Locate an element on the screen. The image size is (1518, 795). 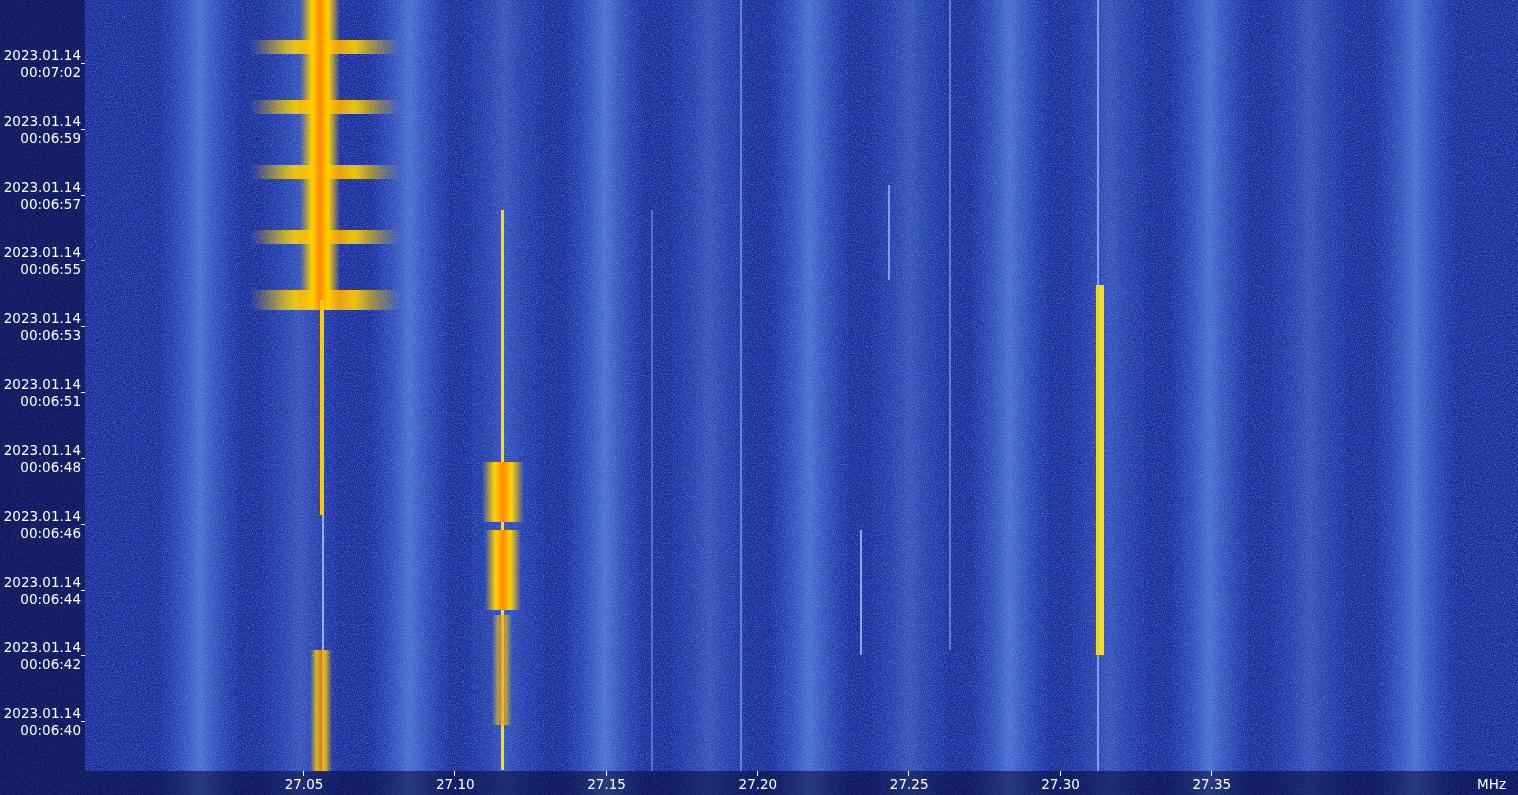
frequency-label: 27.15 is located at coordinates (606, 784).